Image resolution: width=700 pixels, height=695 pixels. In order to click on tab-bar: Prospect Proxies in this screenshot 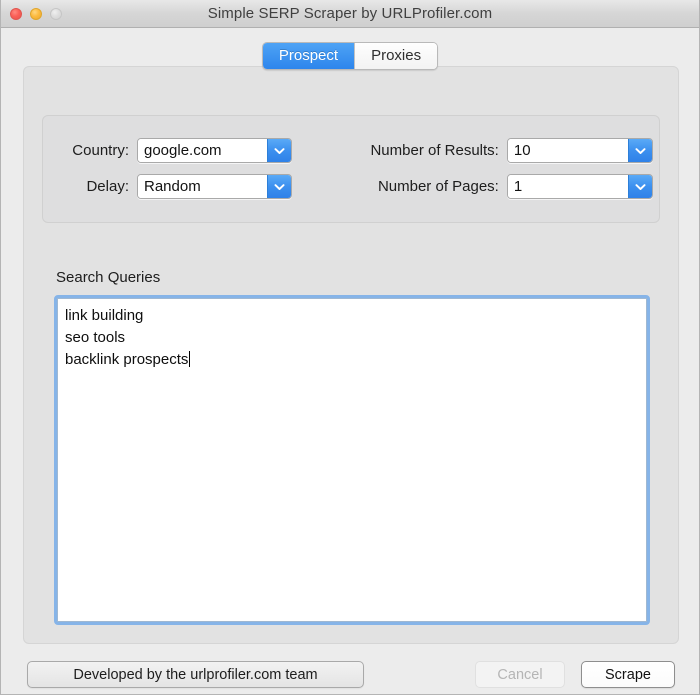, I will do `click(350, 56)`.